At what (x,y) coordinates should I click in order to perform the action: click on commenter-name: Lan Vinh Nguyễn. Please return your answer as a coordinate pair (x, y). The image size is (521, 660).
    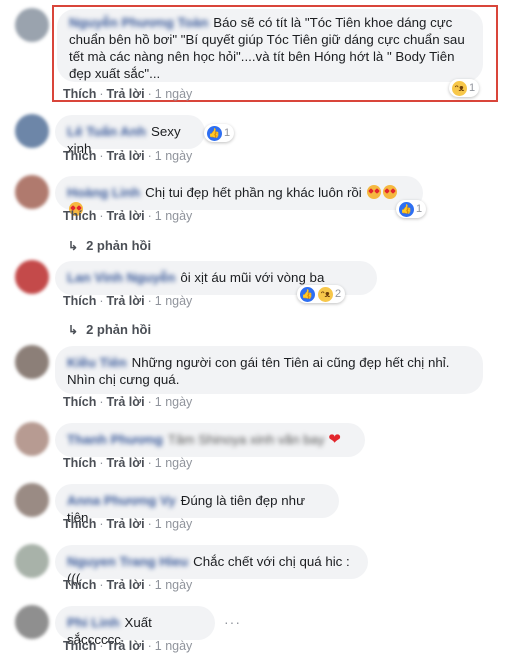
    Looking at the image, I should click on (121, 277).